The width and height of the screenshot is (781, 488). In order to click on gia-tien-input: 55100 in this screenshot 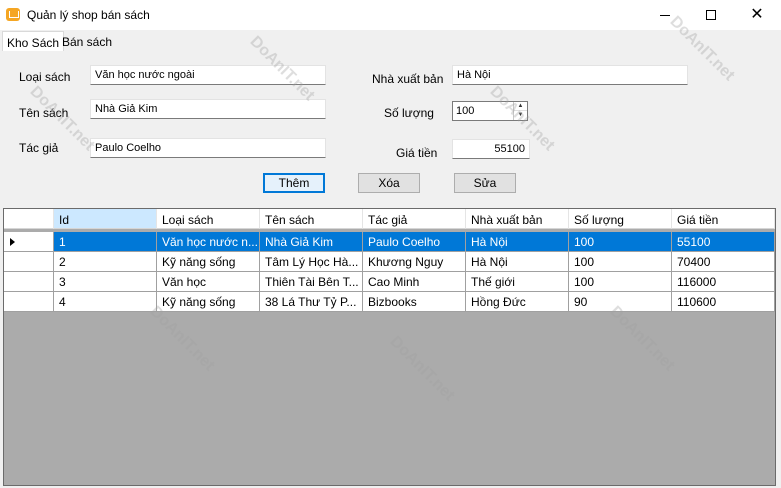, I will do `click(491, 149)`.